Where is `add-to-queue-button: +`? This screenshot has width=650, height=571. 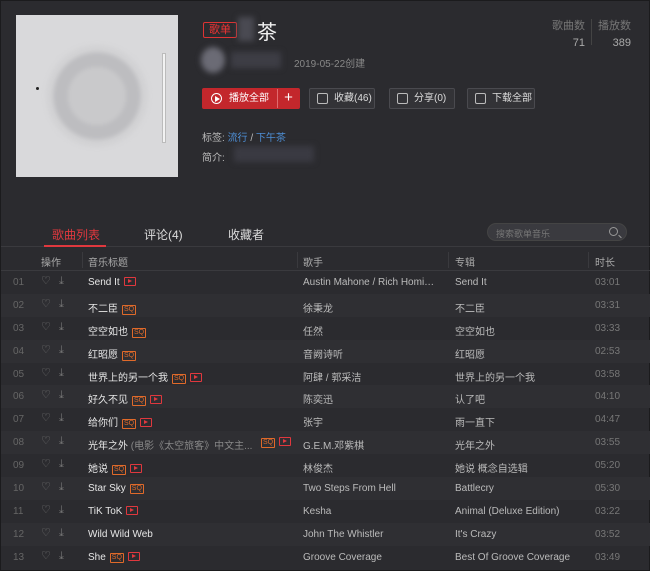 add-to-queue-button: + is located at coordinates (288, 98).